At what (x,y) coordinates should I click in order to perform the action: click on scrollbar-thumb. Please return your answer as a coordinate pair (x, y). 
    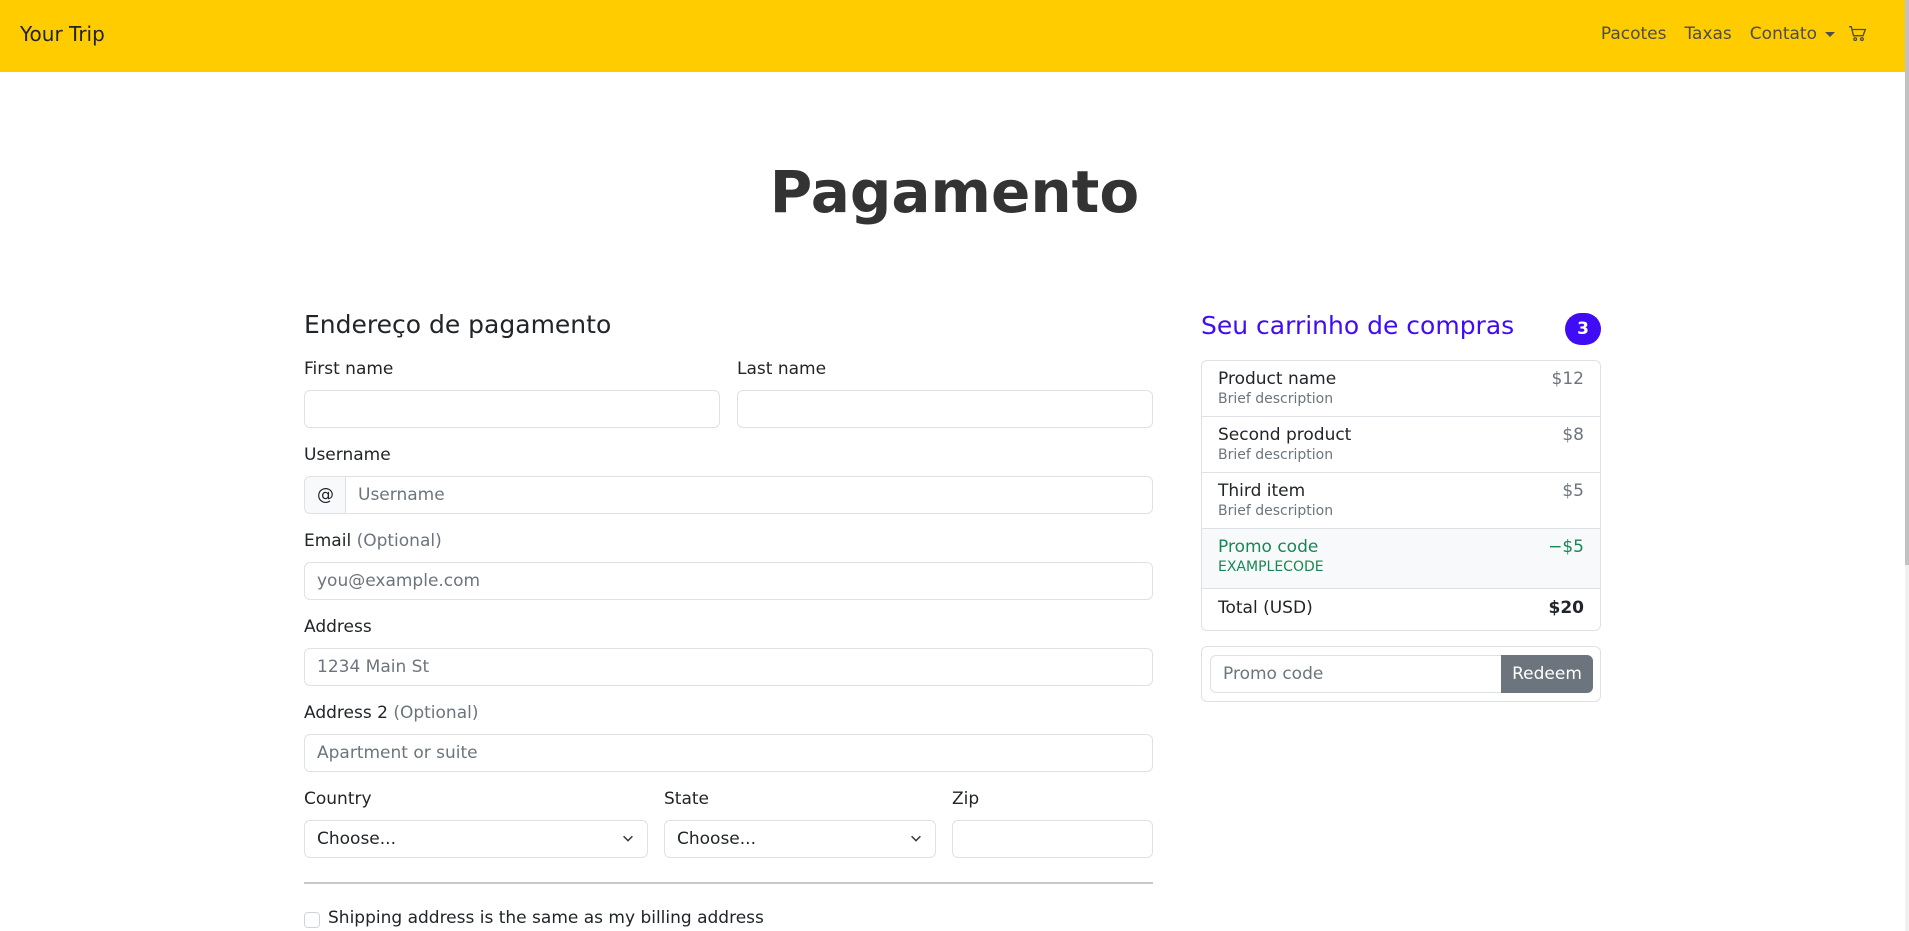
    Looking at the image, I should click on (1907, 282).